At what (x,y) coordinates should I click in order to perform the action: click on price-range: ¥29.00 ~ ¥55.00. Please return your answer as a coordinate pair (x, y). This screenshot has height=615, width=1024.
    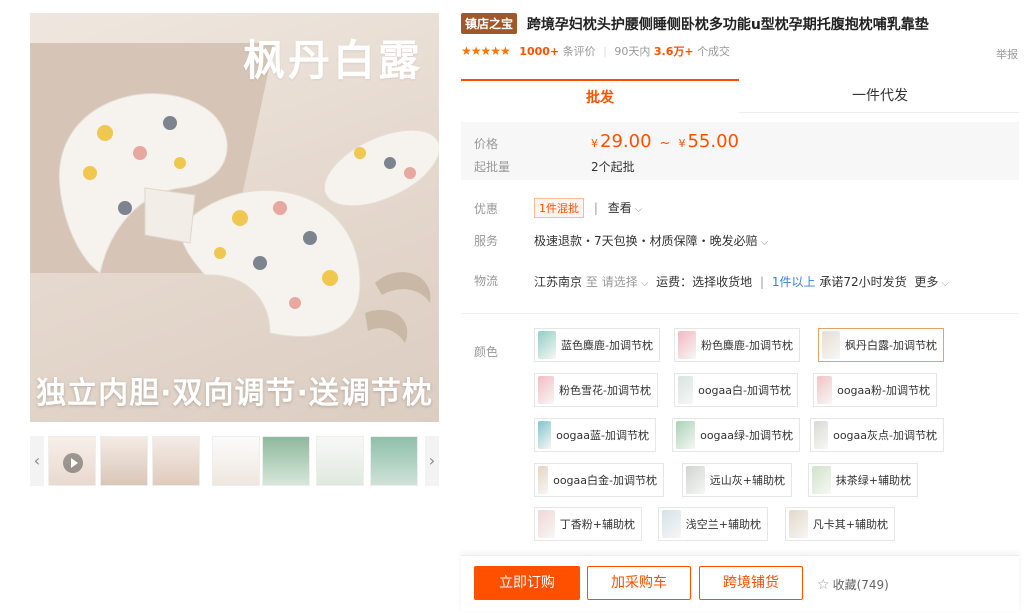
    Looking at the image, I should click on (665, 141).